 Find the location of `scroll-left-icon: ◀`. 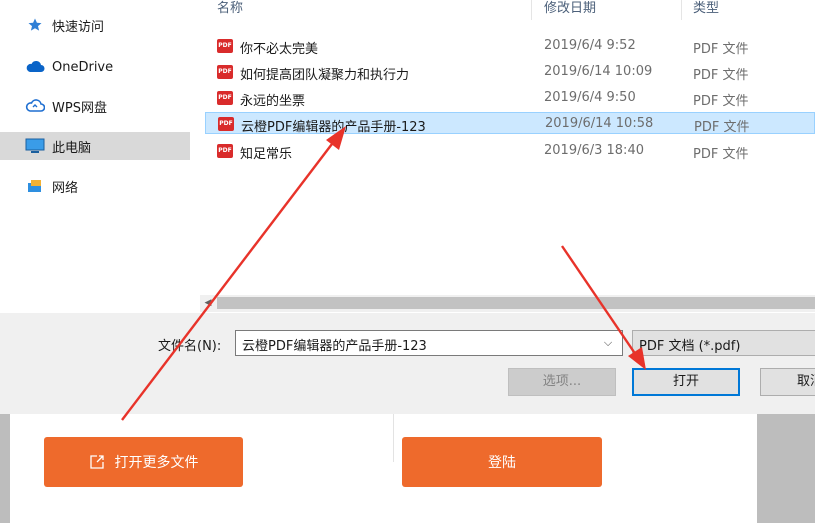

scroll-left-icon: ◀ is located at coordinates (208, 303).